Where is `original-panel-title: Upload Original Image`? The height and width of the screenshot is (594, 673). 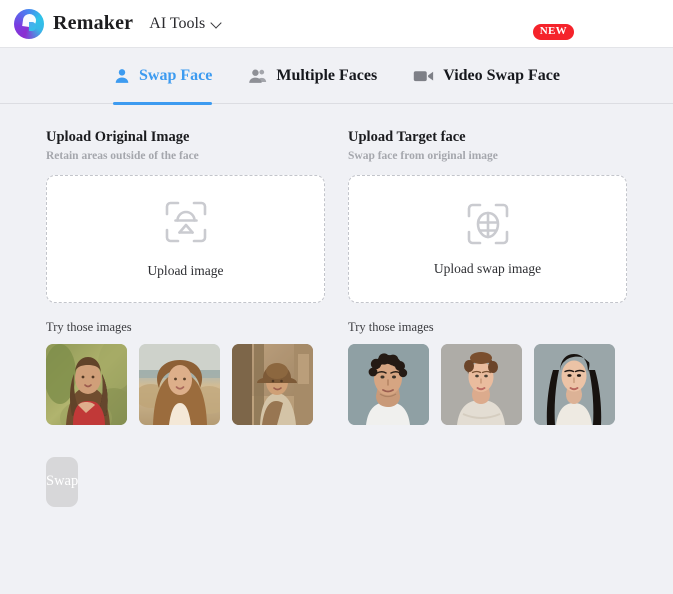 original-panel-title: Upload Original Image is located at coordinates (118, 137).